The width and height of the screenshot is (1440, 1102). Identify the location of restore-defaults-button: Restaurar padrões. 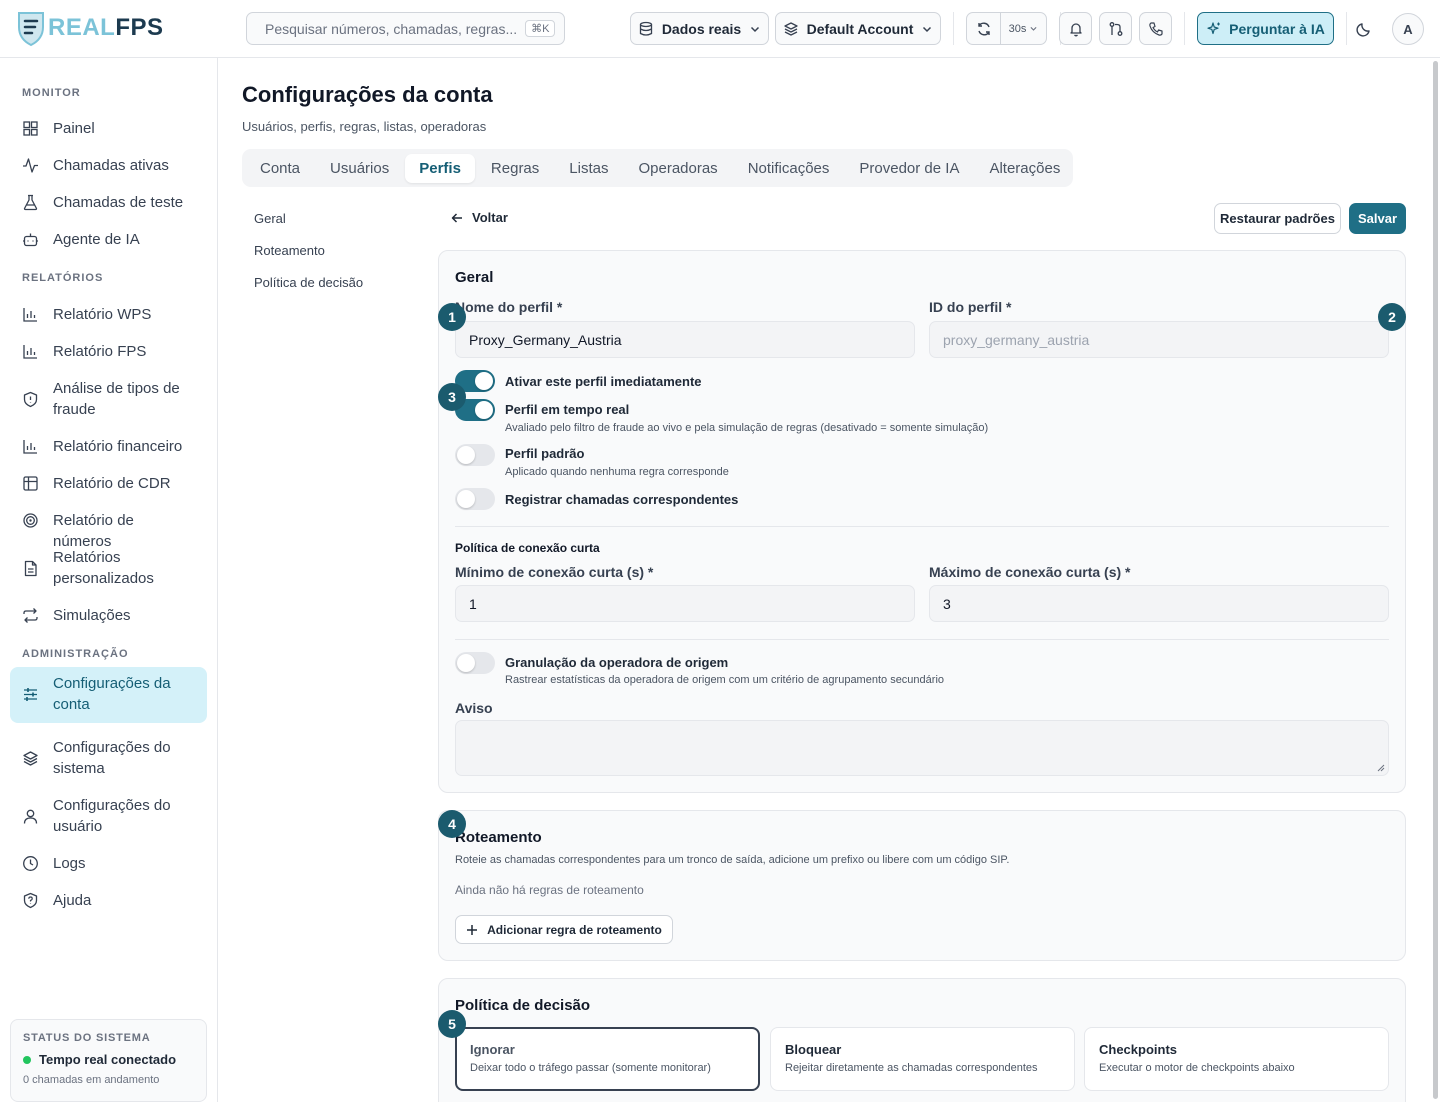
(1277, 218).